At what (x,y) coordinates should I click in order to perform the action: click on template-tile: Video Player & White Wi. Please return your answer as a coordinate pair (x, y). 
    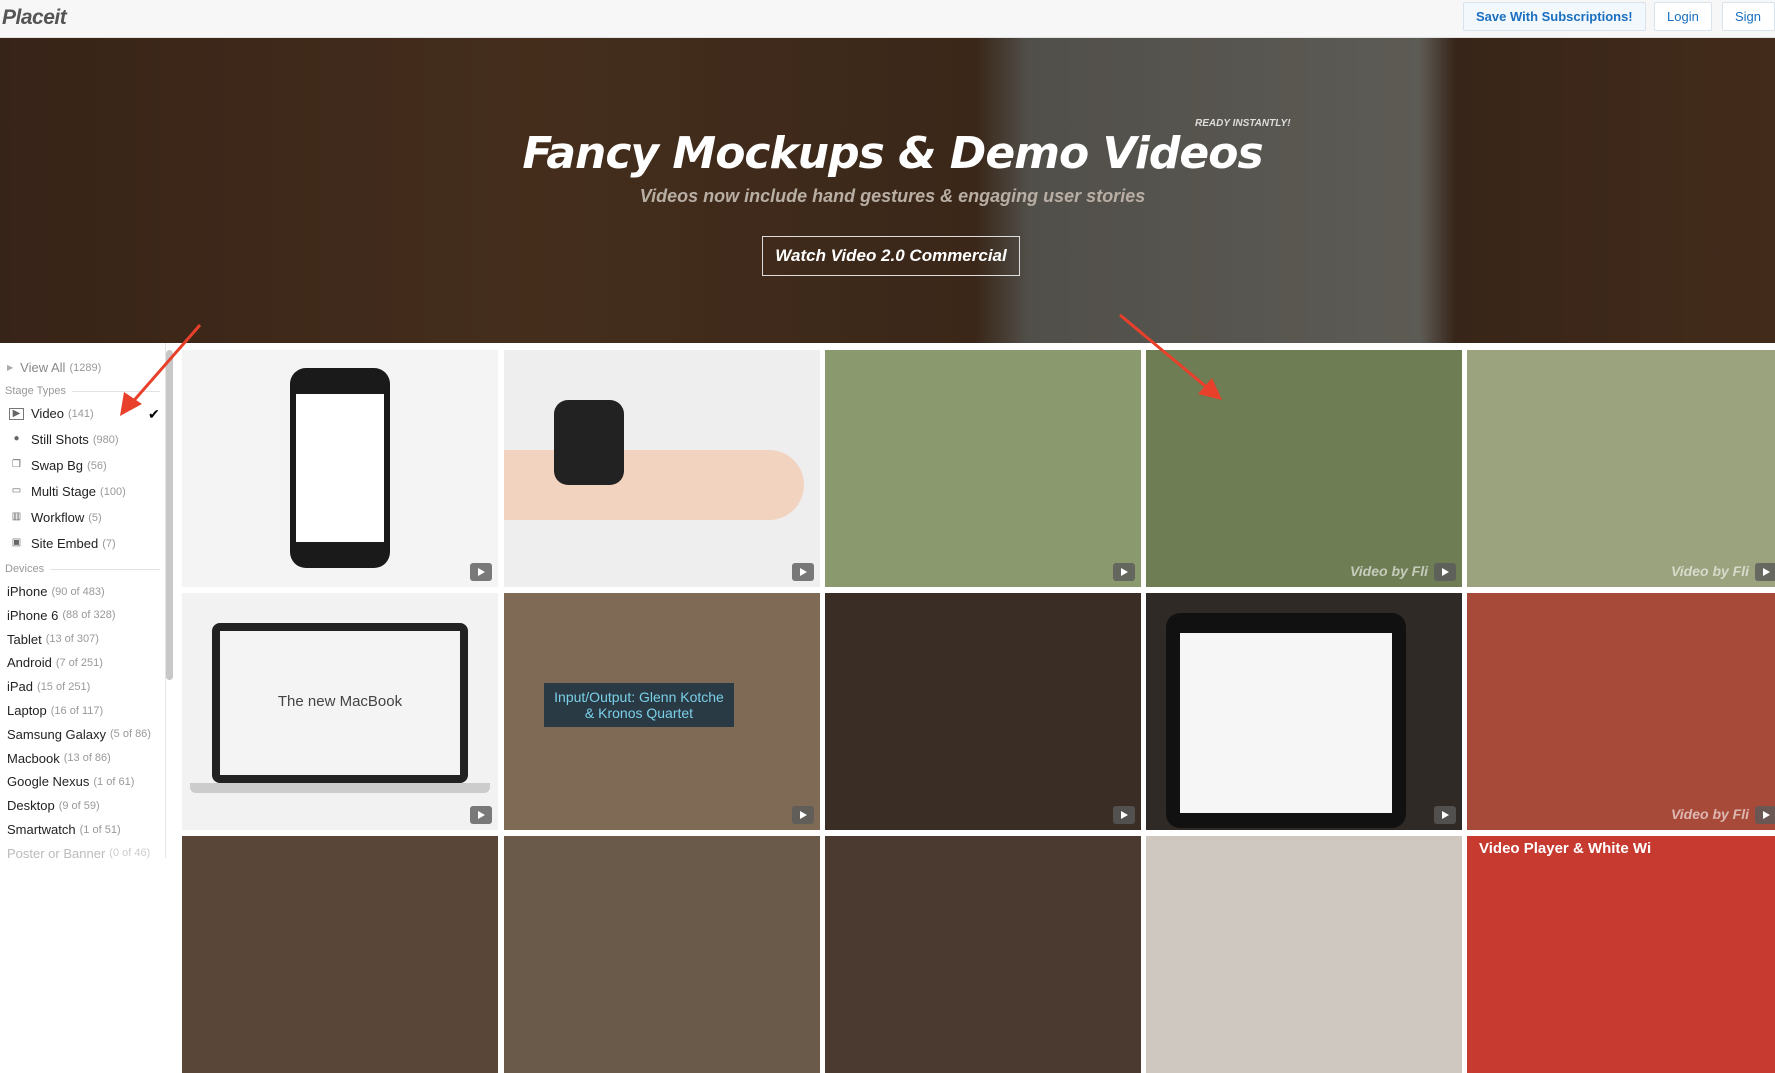
    Looking at the image, I should click on (1621, 954).